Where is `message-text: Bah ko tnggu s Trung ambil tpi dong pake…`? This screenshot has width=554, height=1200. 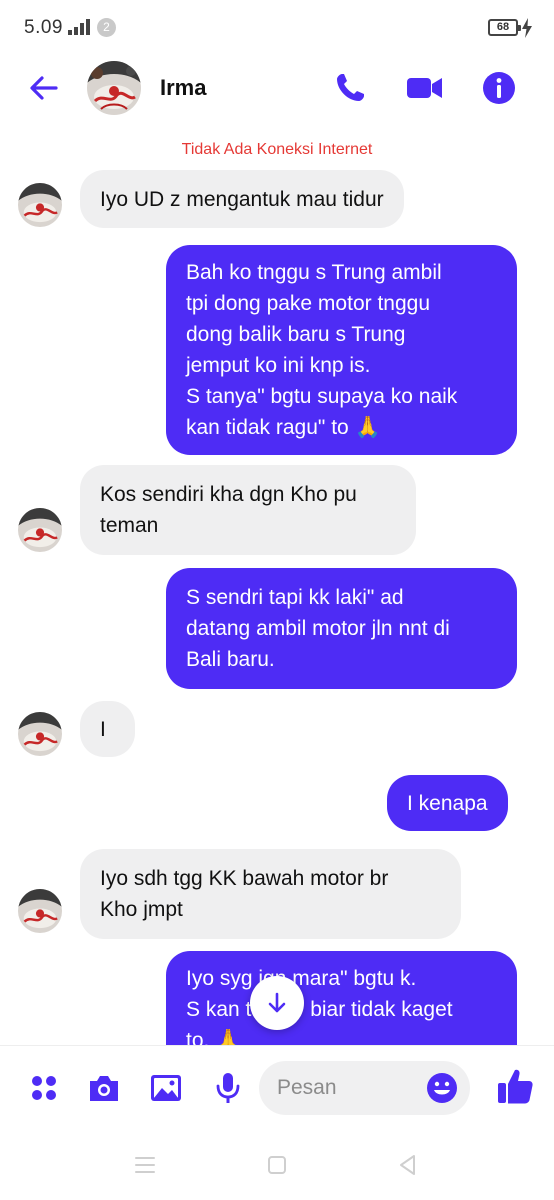
message-text: Bah ko tnggu s Trung ambil tpi dong pake… is located at coordinates (322, 350).